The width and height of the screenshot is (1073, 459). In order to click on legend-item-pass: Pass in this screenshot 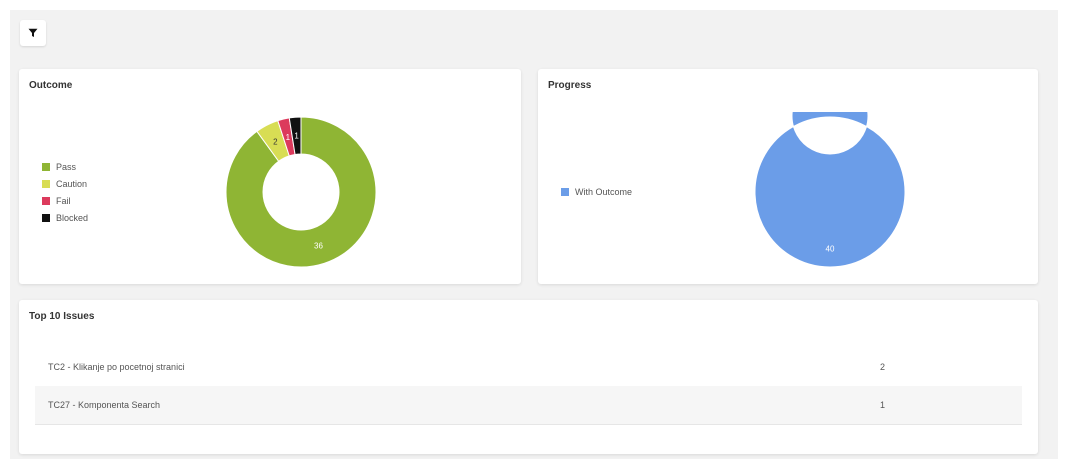, I will do `click(65, 166)`.